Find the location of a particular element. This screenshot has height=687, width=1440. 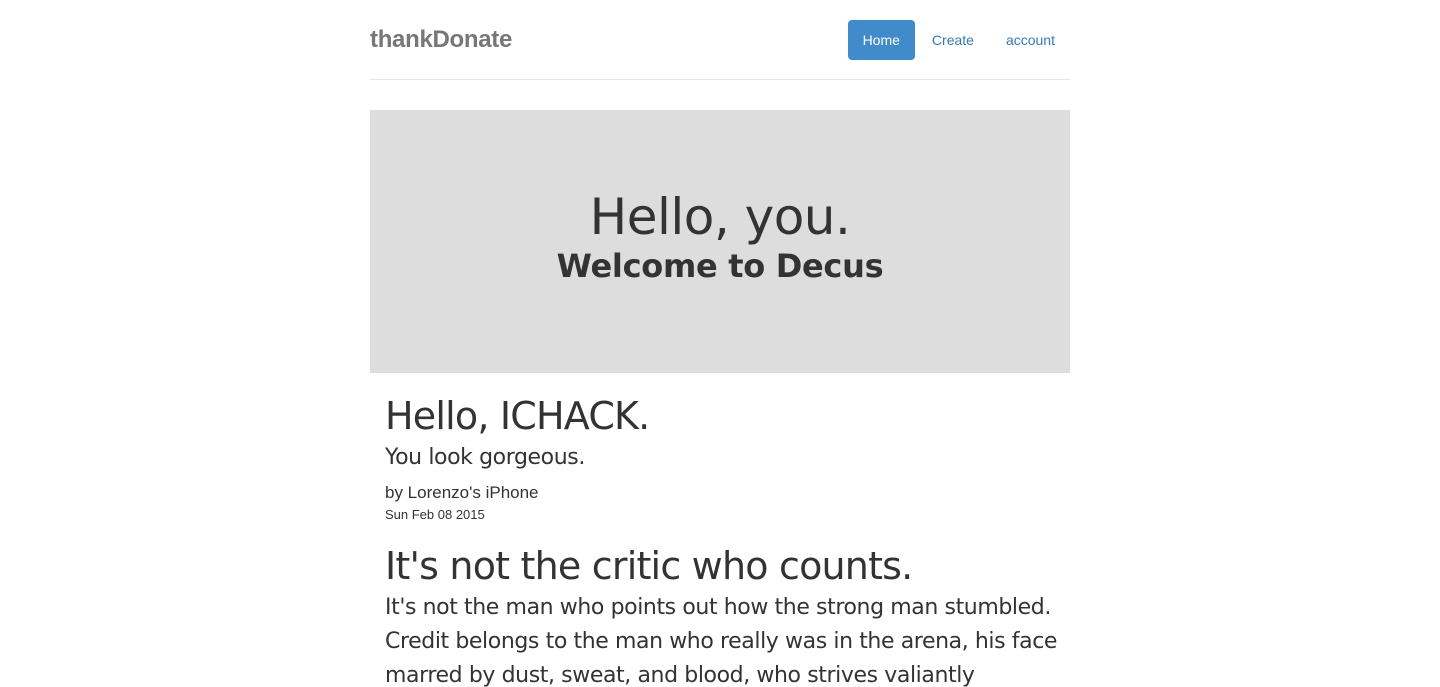

header: thankDonate Home Create account is located at coordinates (720, 40).